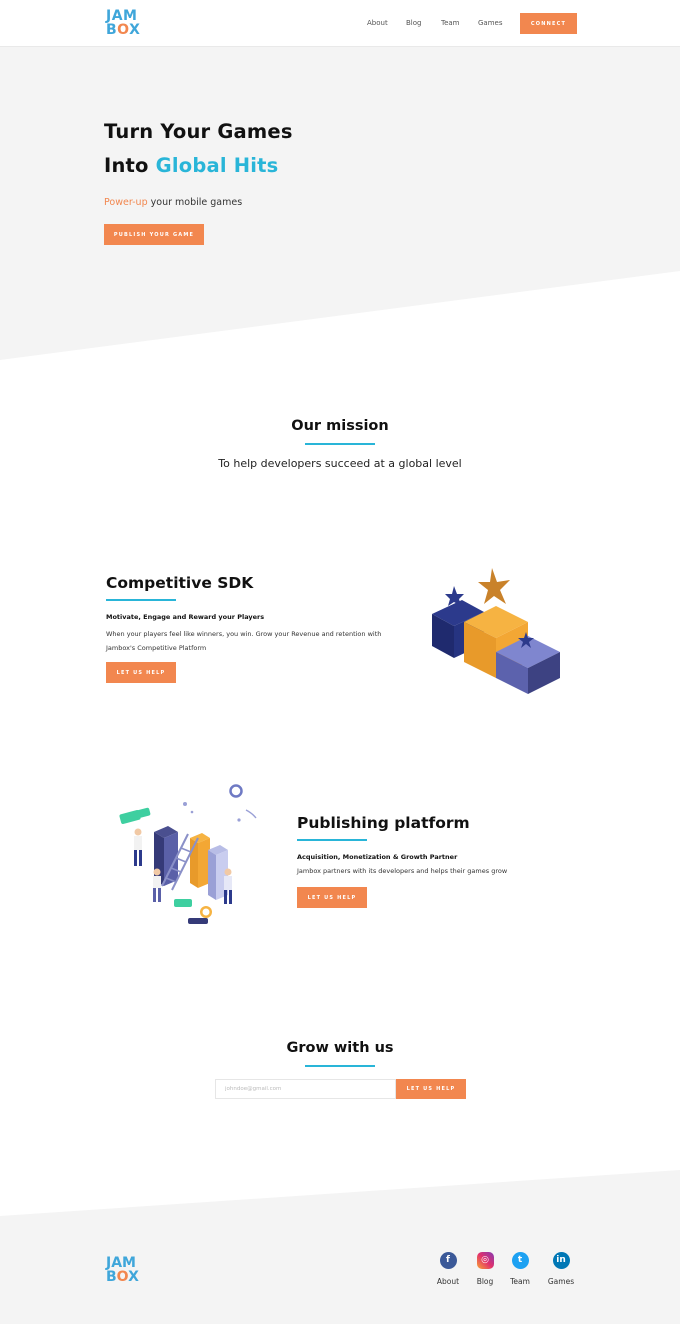  I want to click on sdk-underline, so click(141, 600).